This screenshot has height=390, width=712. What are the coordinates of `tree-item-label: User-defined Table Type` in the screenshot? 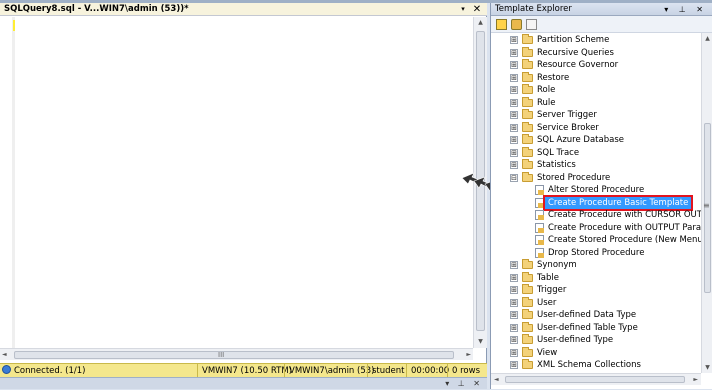 It's located at (587, 327).